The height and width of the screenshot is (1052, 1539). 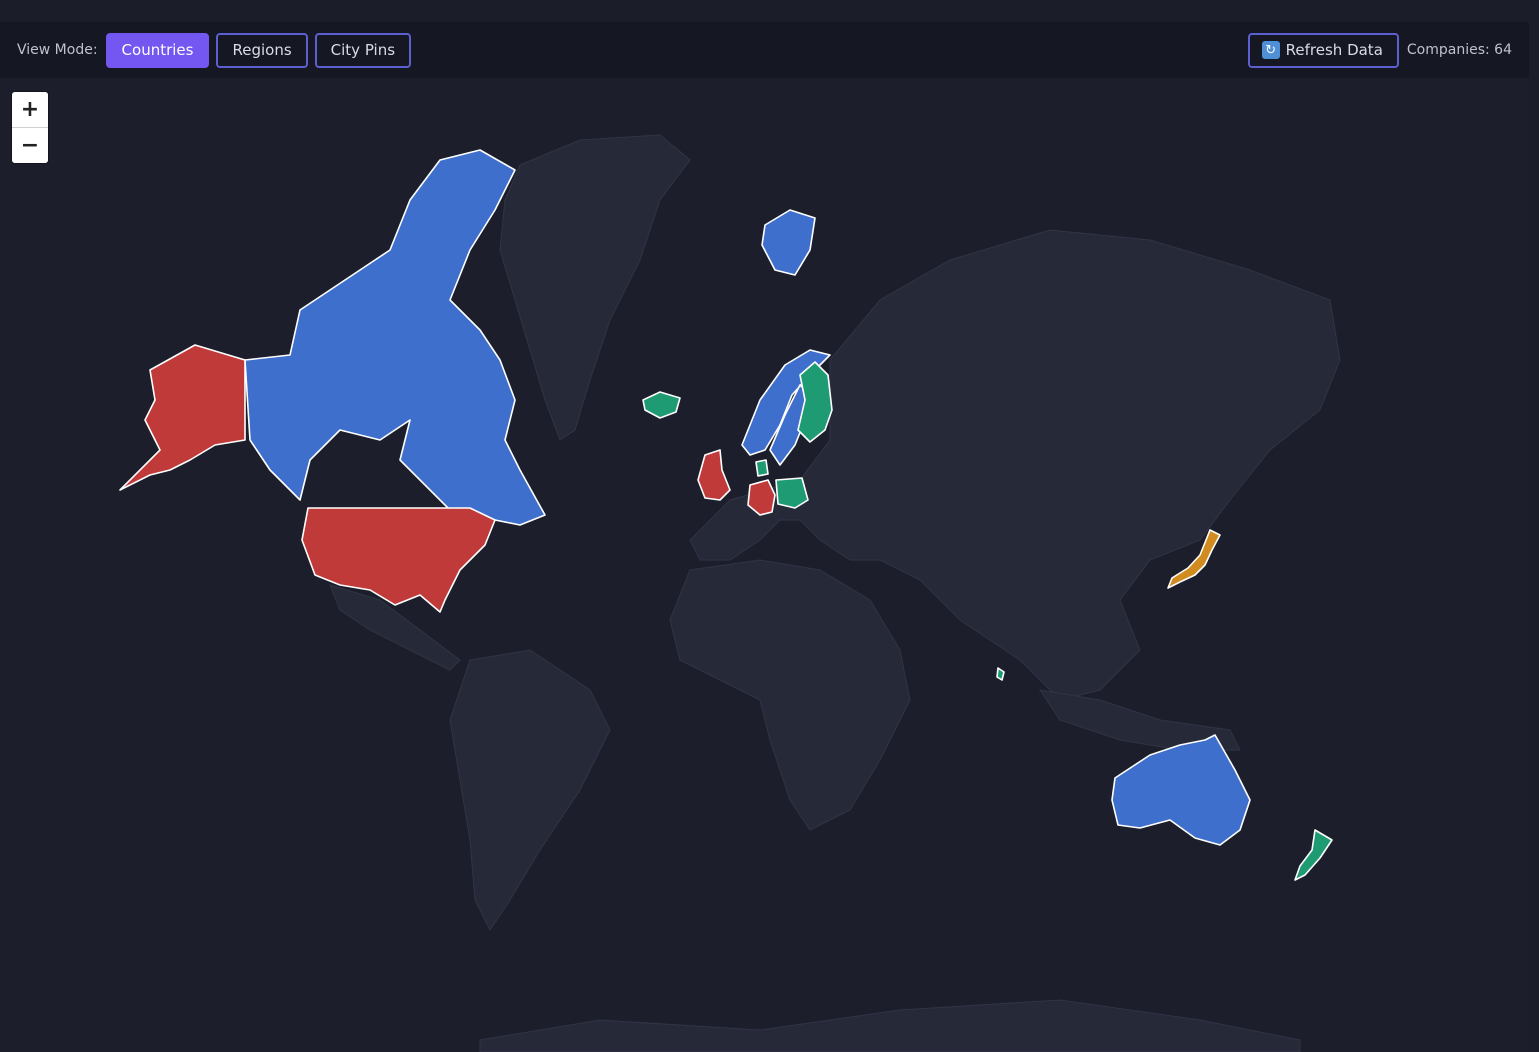 I want to click on zoom-out-button: −, so click(x=30, y=145).